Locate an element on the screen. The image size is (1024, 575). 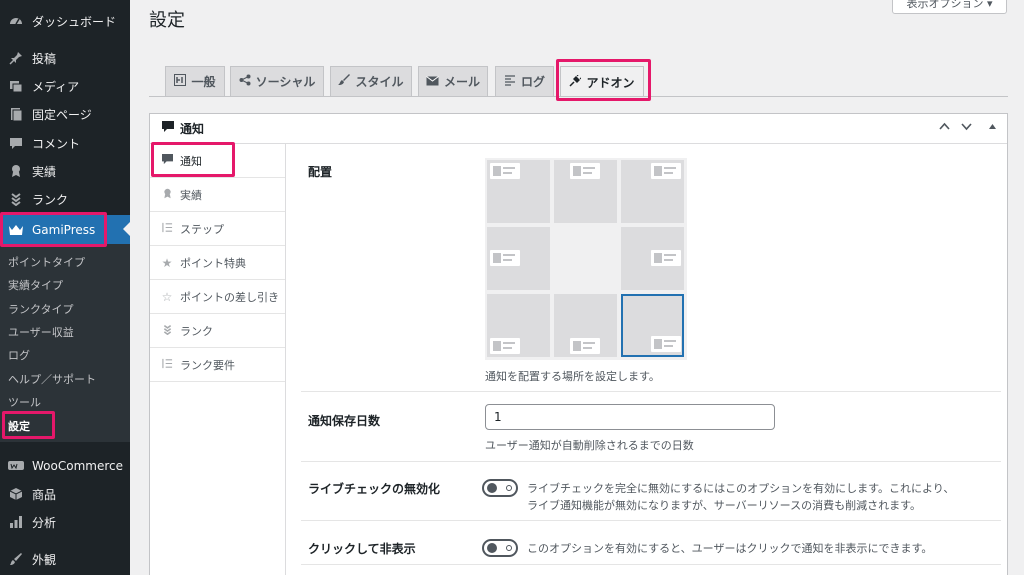
panel-header: 通知 is located at coordinates (578, 129).